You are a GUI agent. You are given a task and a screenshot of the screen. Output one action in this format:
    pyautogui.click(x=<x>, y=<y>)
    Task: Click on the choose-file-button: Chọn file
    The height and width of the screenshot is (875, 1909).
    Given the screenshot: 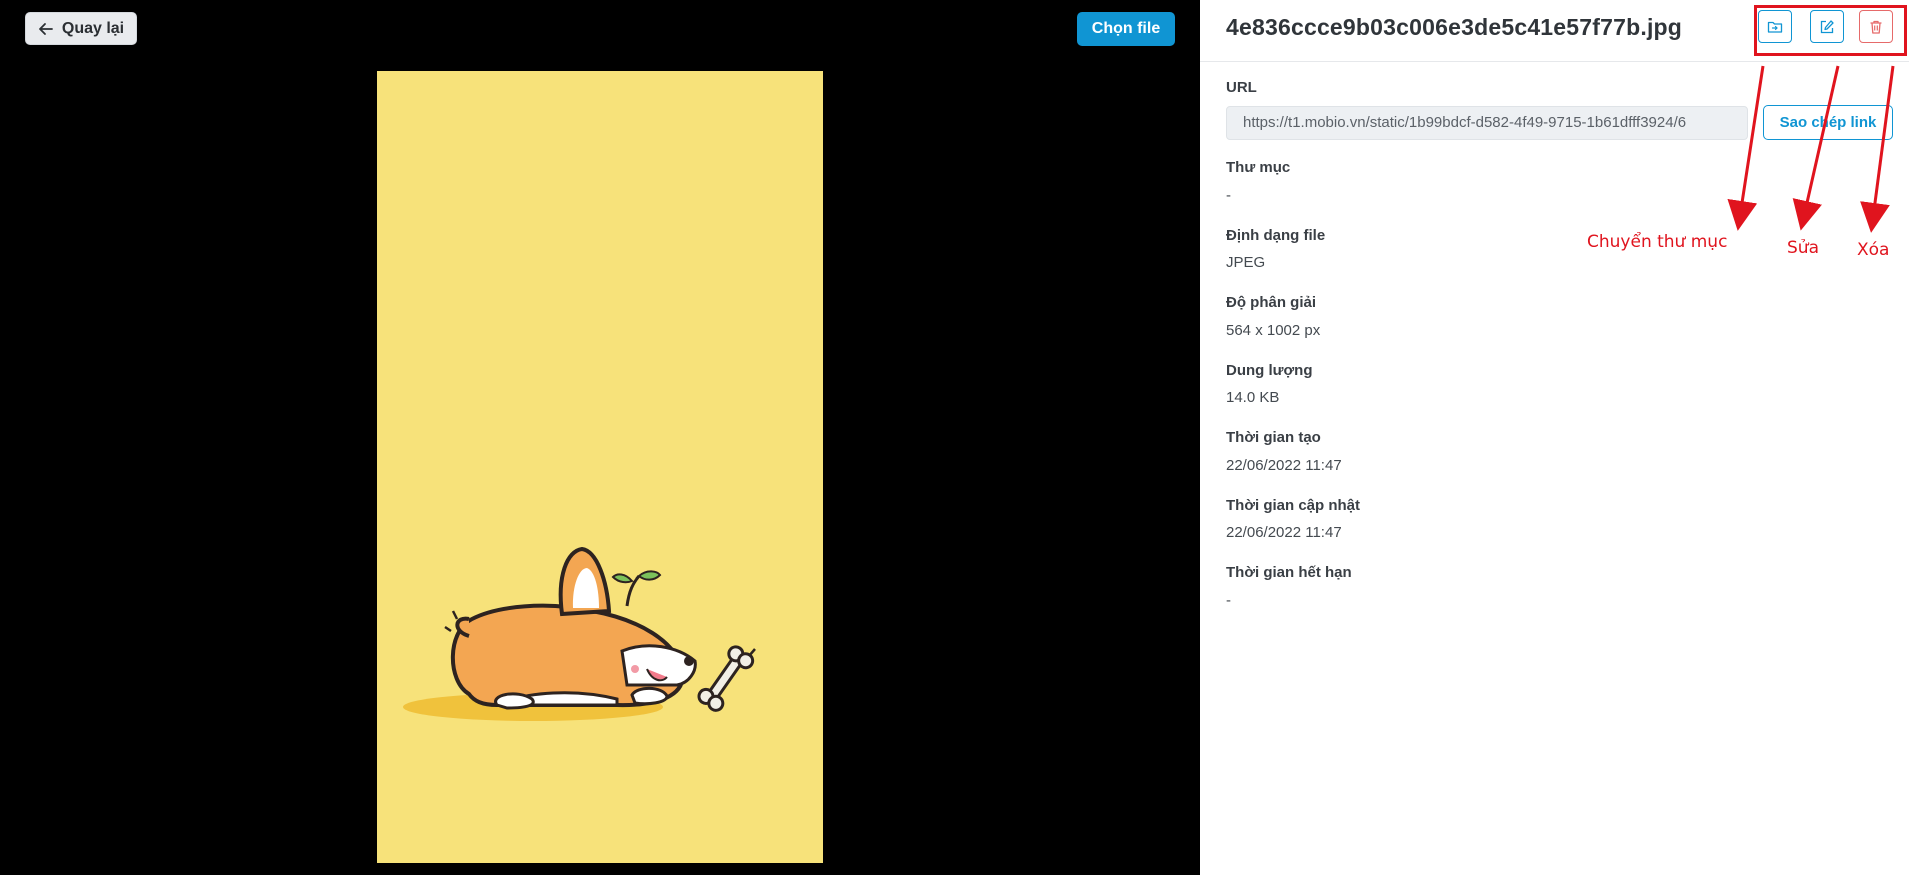 What is the action you would take?
    pyautogui.click(x=1126, y=29)
    